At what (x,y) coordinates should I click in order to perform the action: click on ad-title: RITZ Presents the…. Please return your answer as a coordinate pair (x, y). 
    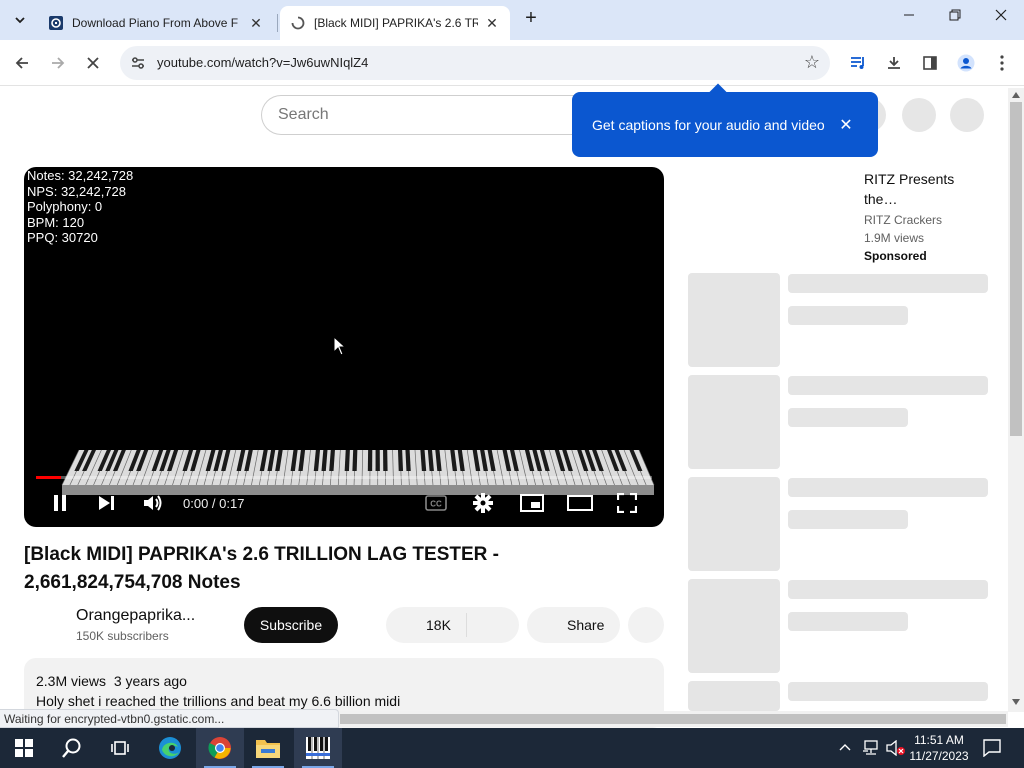
    Looking at the image, I should click on (919, 189).